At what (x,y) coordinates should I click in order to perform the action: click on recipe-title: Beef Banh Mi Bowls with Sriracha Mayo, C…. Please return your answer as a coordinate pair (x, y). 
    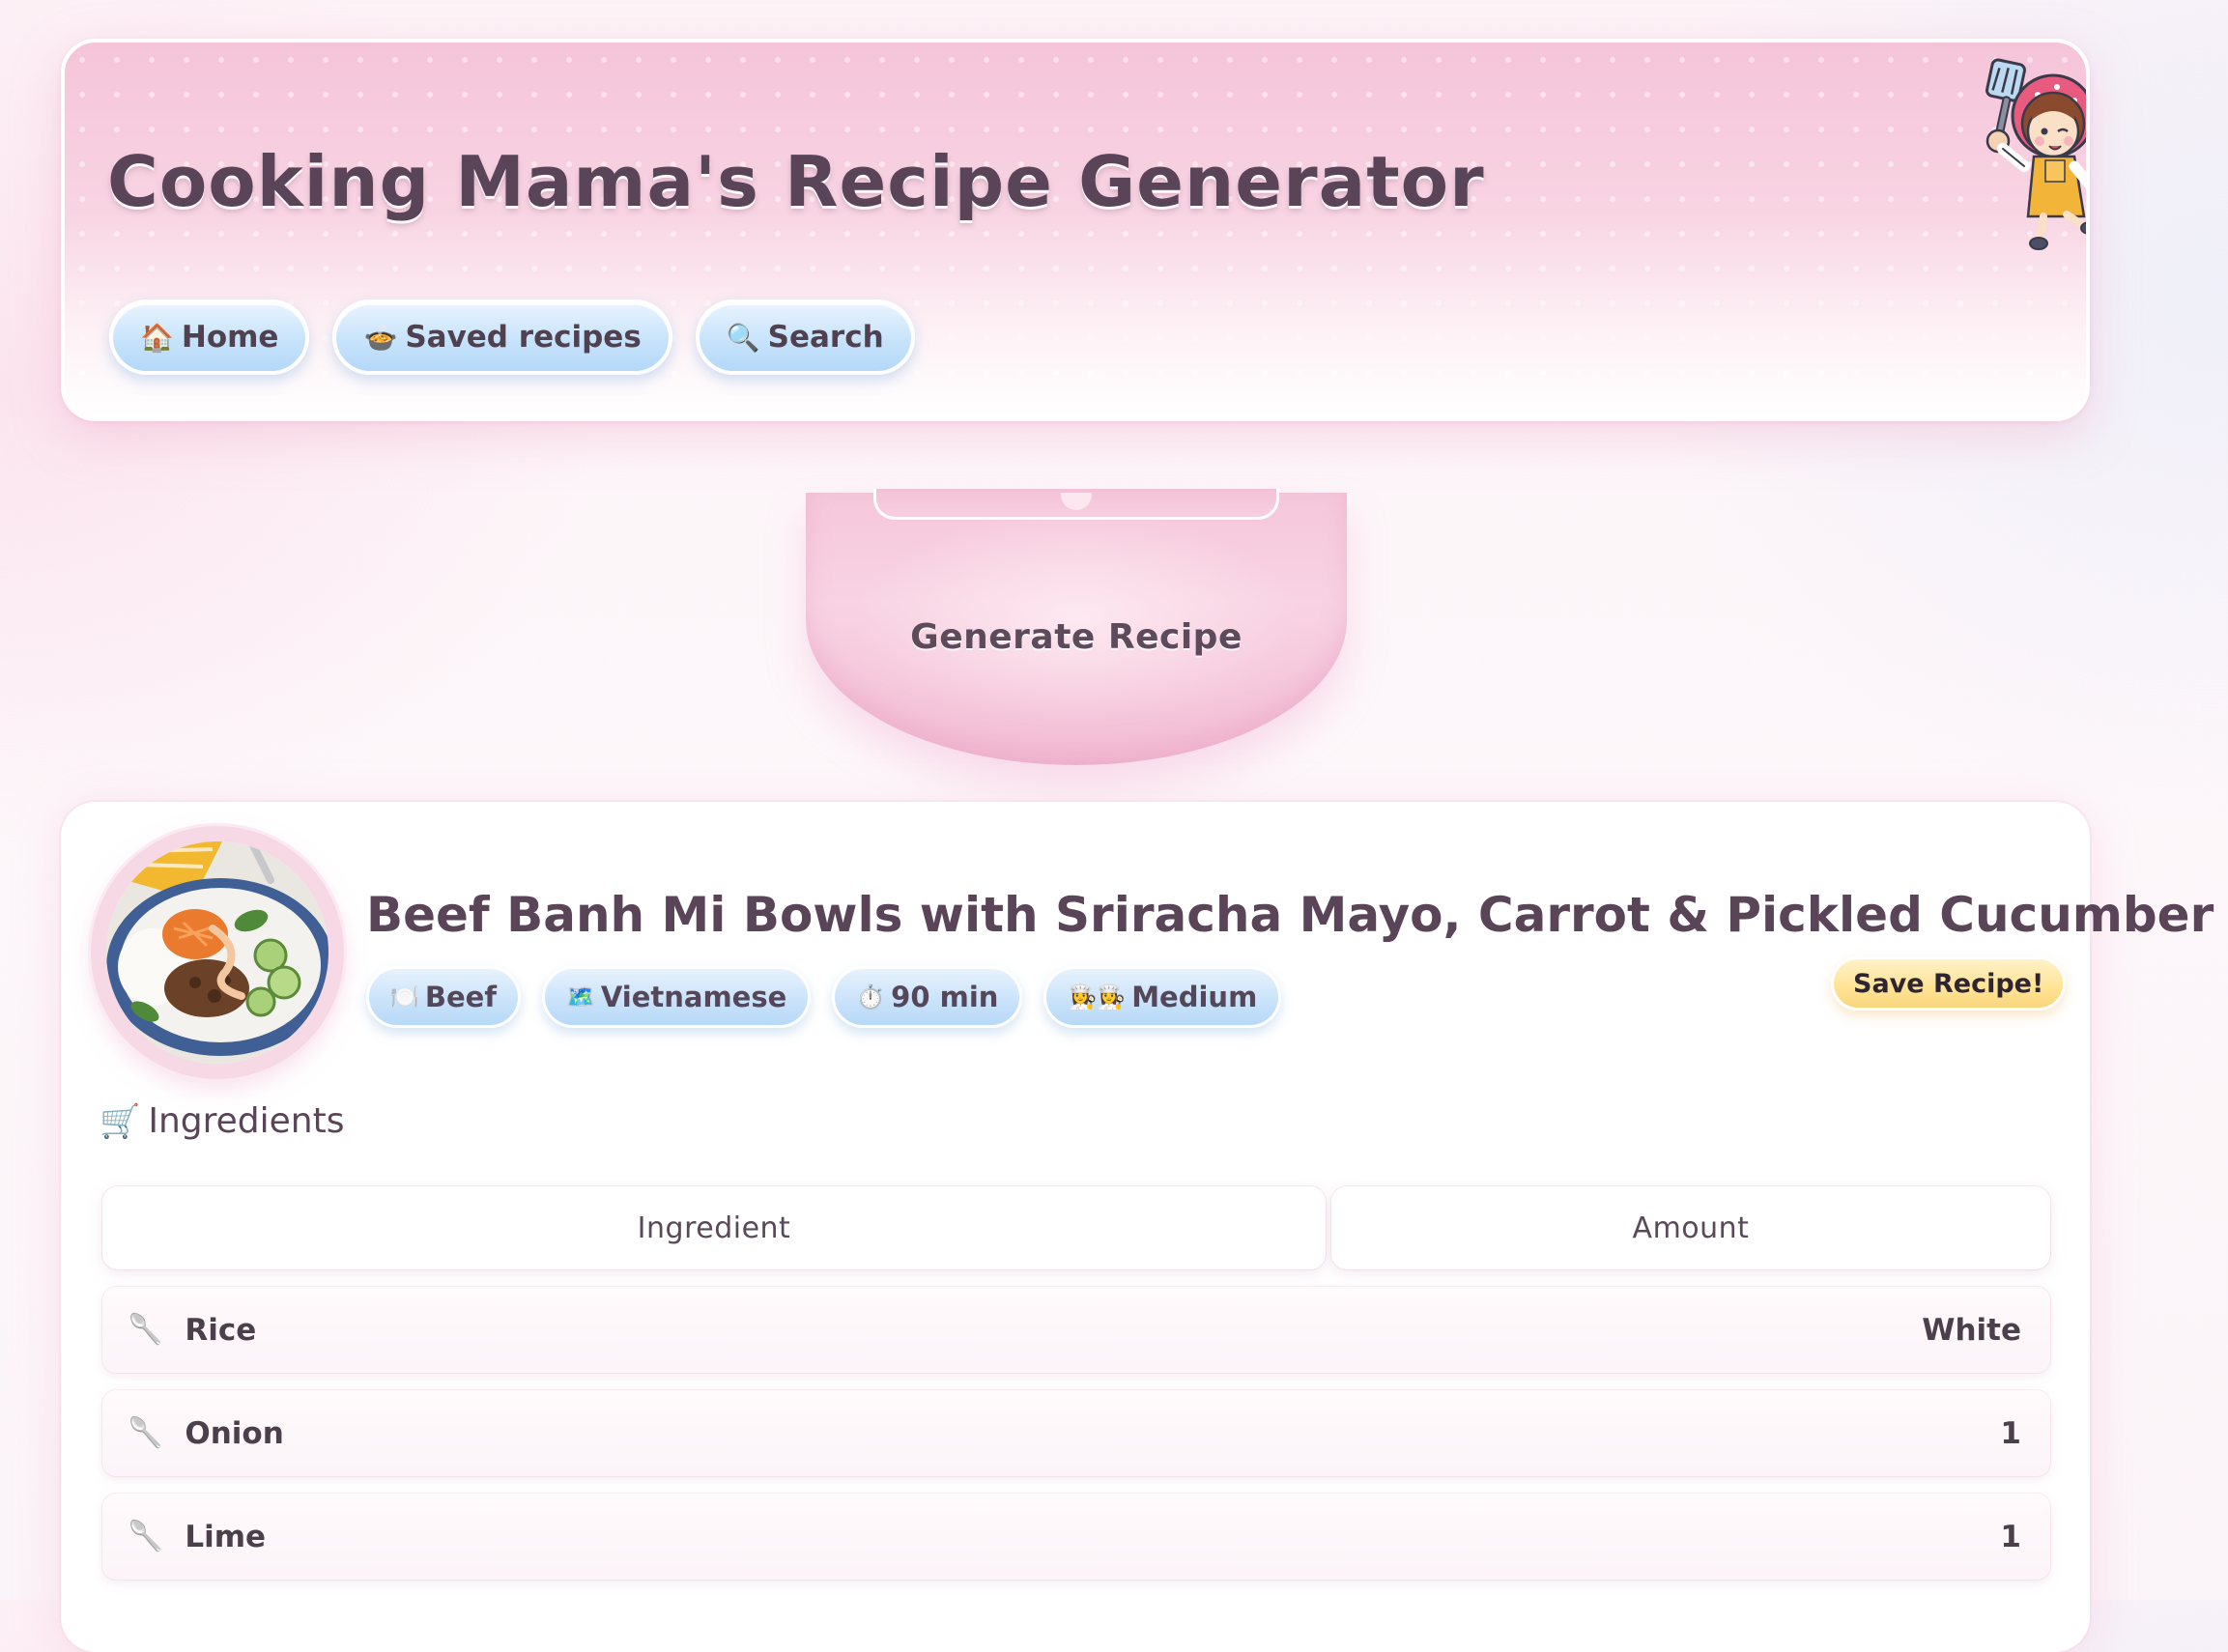
    Looking at the image, I should click on (1290, 915).